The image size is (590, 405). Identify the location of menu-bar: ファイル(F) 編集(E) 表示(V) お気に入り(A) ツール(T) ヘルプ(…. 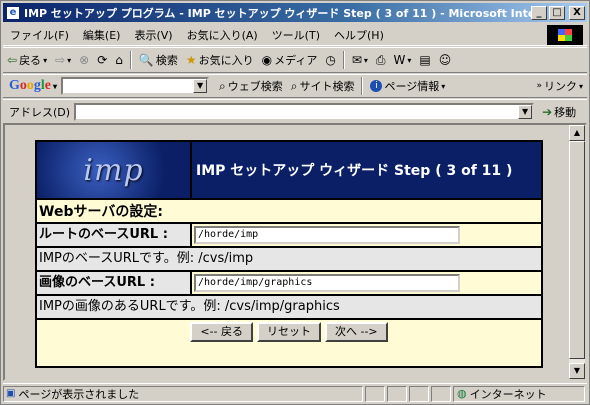
(295, 35).